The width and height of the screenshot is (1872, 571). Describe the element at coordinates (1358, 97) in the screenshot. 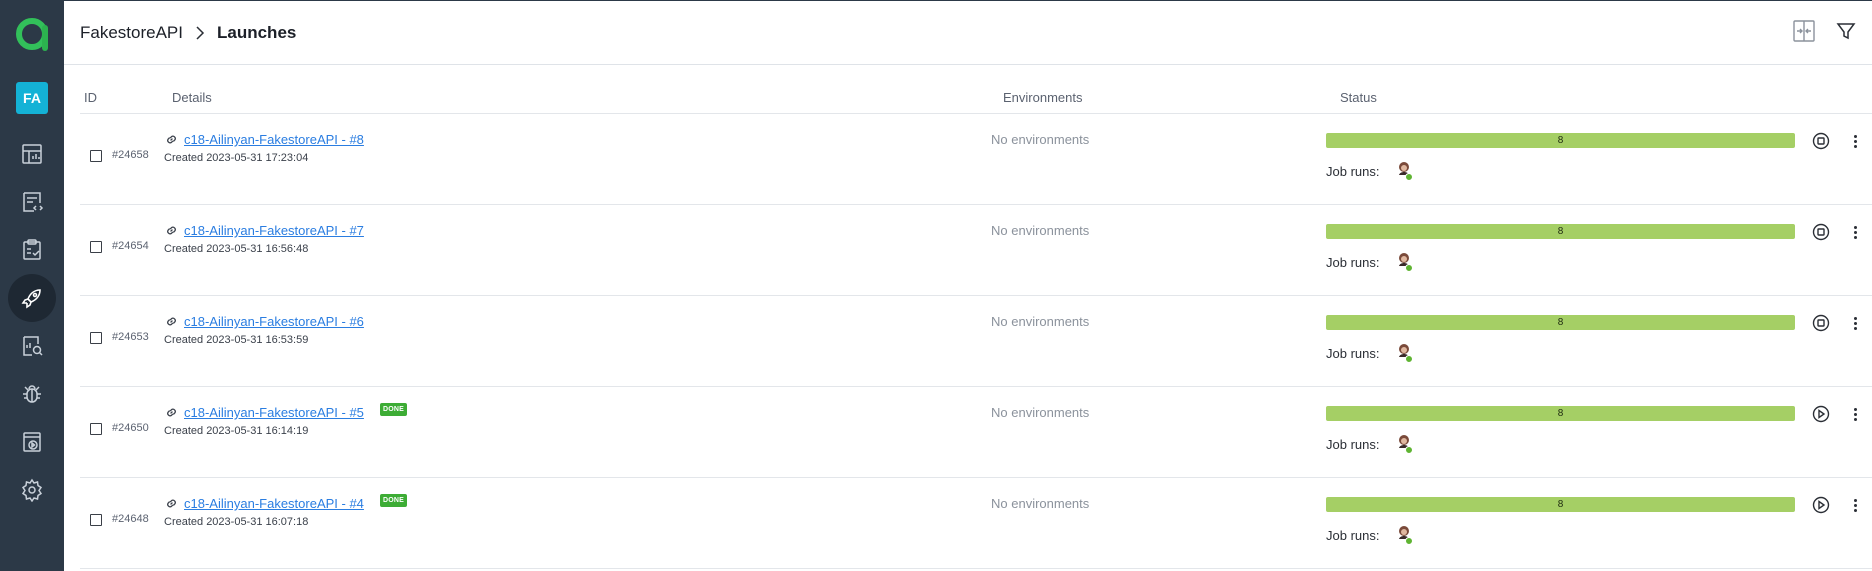

I see `column-header-status: Status` at that location.